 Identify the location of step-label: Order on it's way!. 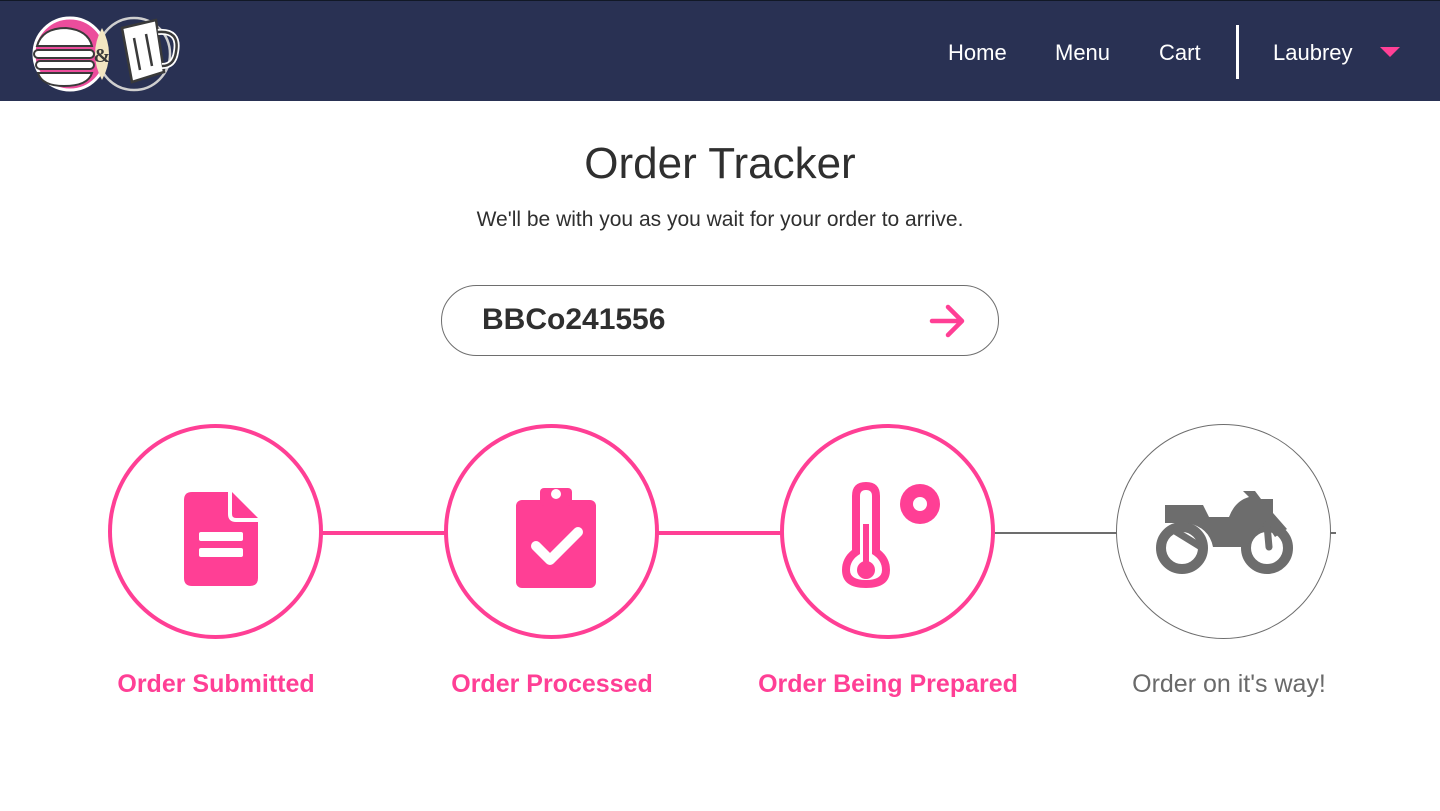
(1229, 684).